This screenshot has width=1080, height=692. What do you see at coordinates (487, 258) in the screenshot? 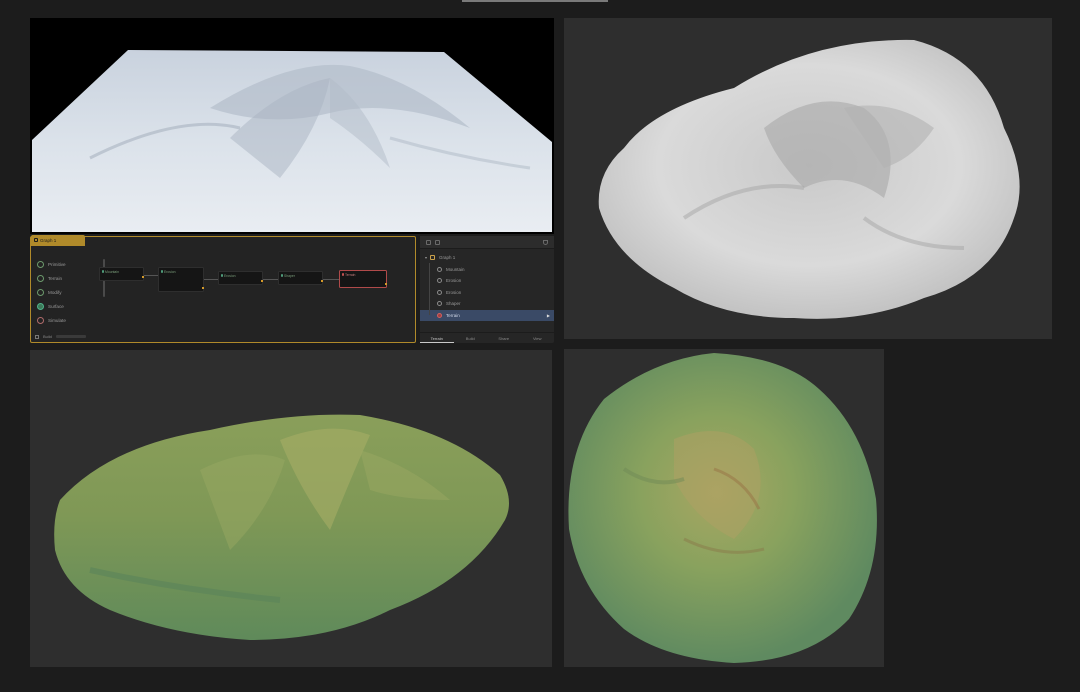
I see `tree-item-graph: ▾ Graph 1` at bounding box center [487, 258].